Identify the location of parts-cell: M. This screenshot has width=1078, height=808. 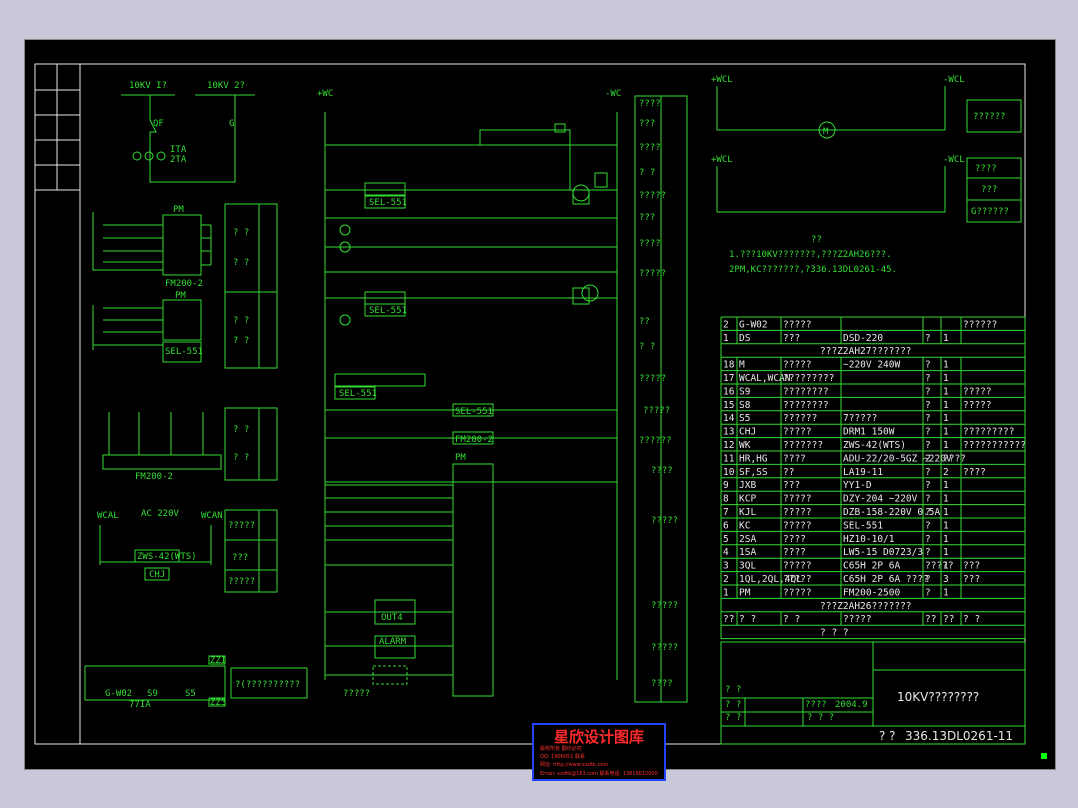
(742, 365).